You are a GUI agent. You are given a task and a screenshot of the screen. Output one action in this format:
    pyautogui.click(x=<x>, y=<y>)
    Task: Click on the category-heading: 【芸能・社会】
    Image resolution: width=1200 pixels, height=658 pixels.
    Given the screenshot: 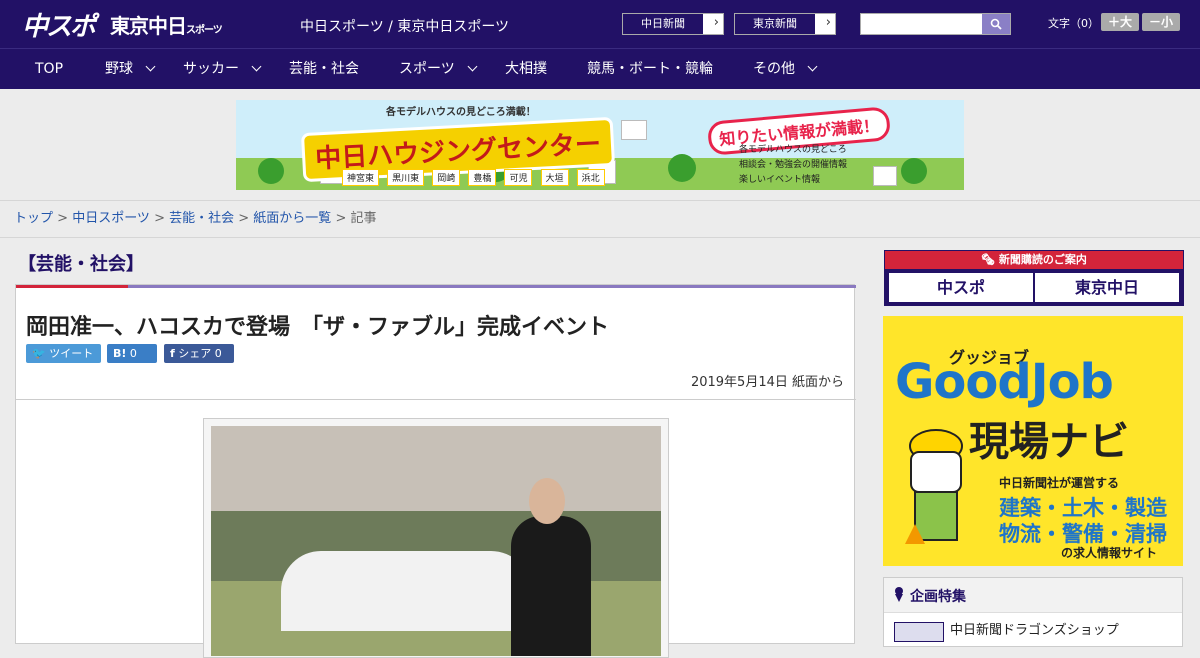 What is the action you would take?
    pyautogui.click(x=81, y=264)
    